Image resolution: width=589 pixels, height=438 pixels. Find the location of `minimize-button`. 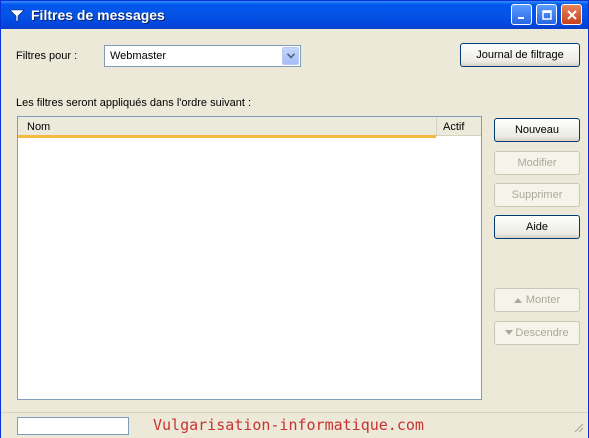

minimize-button is located at coordinates (521, 14).